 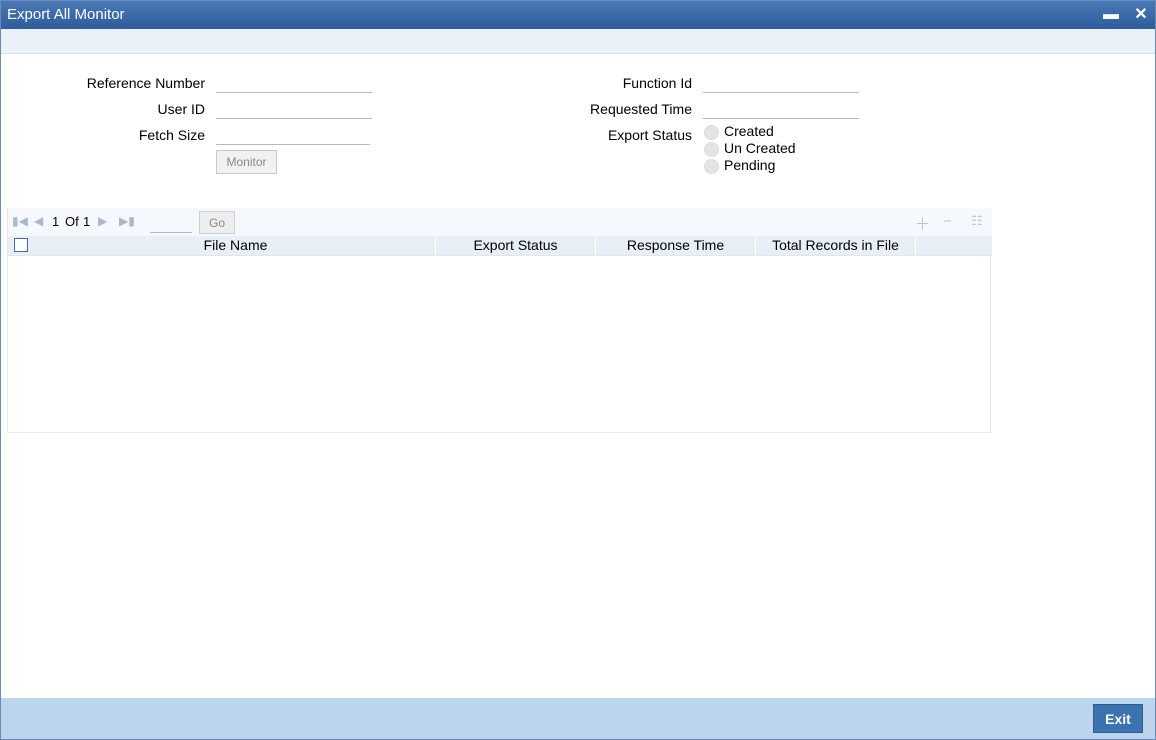 I want to click on radio-uncreated, so click(x=711, y=149).